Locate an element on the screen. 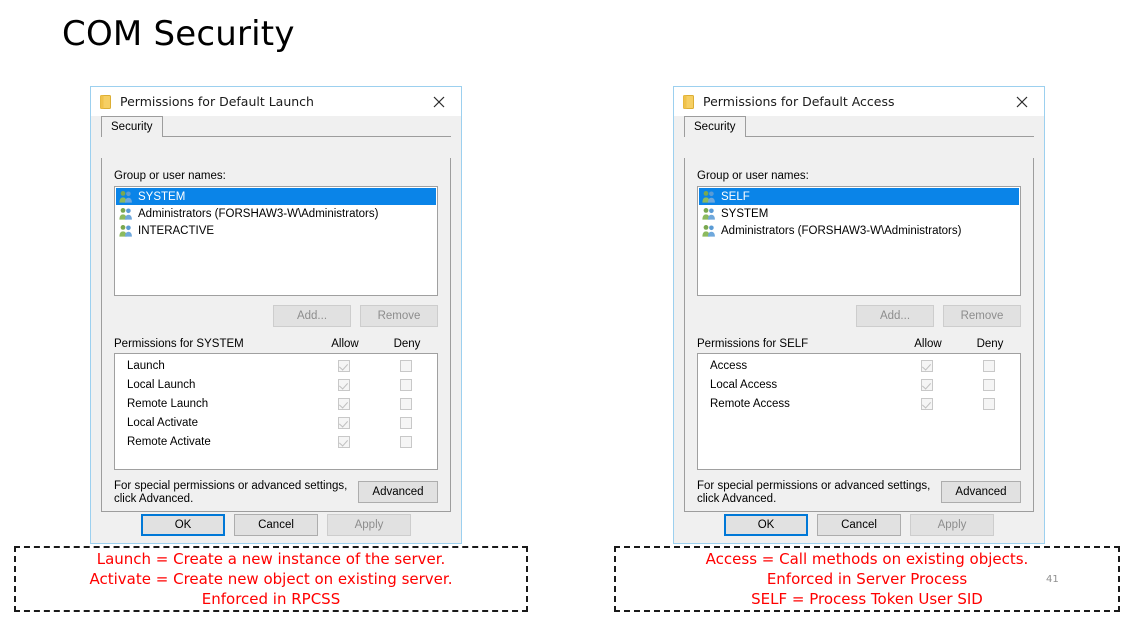 This screenshot has width=1129, height=618. table-row: Local Launch is located at coordinates (276, 384).